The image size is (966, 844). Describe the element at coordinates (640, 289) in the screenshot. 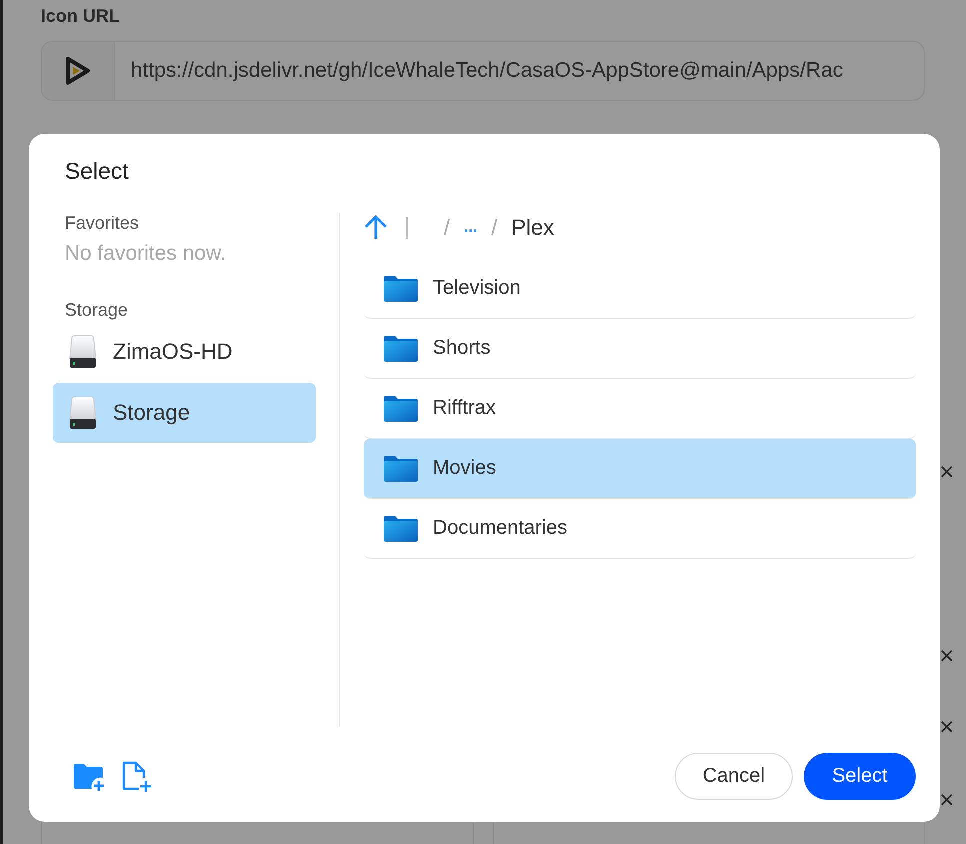

I see `folder-row: Television` at that location.